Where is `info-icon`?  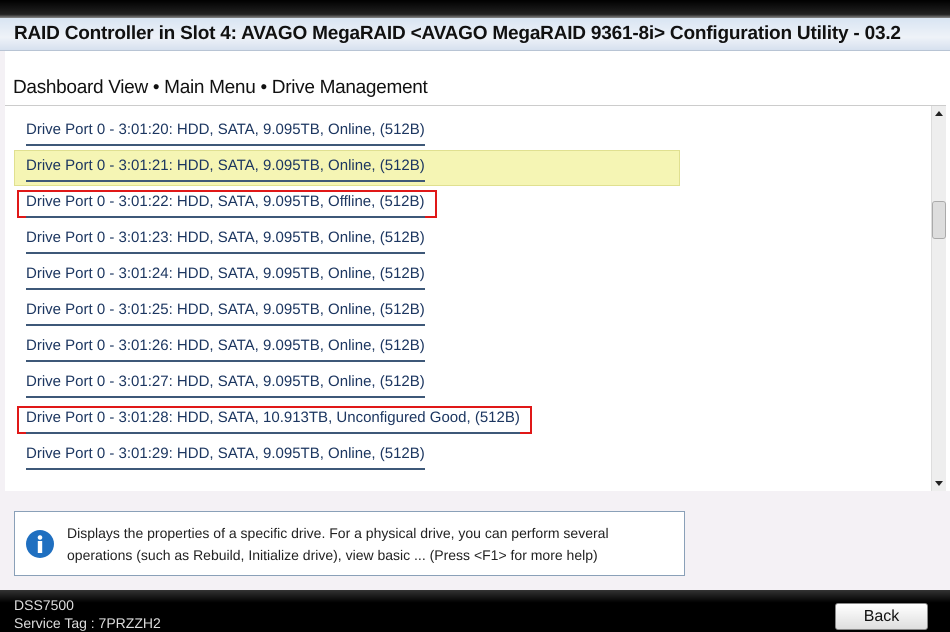 info-icon is located at coordinates (40, 543).